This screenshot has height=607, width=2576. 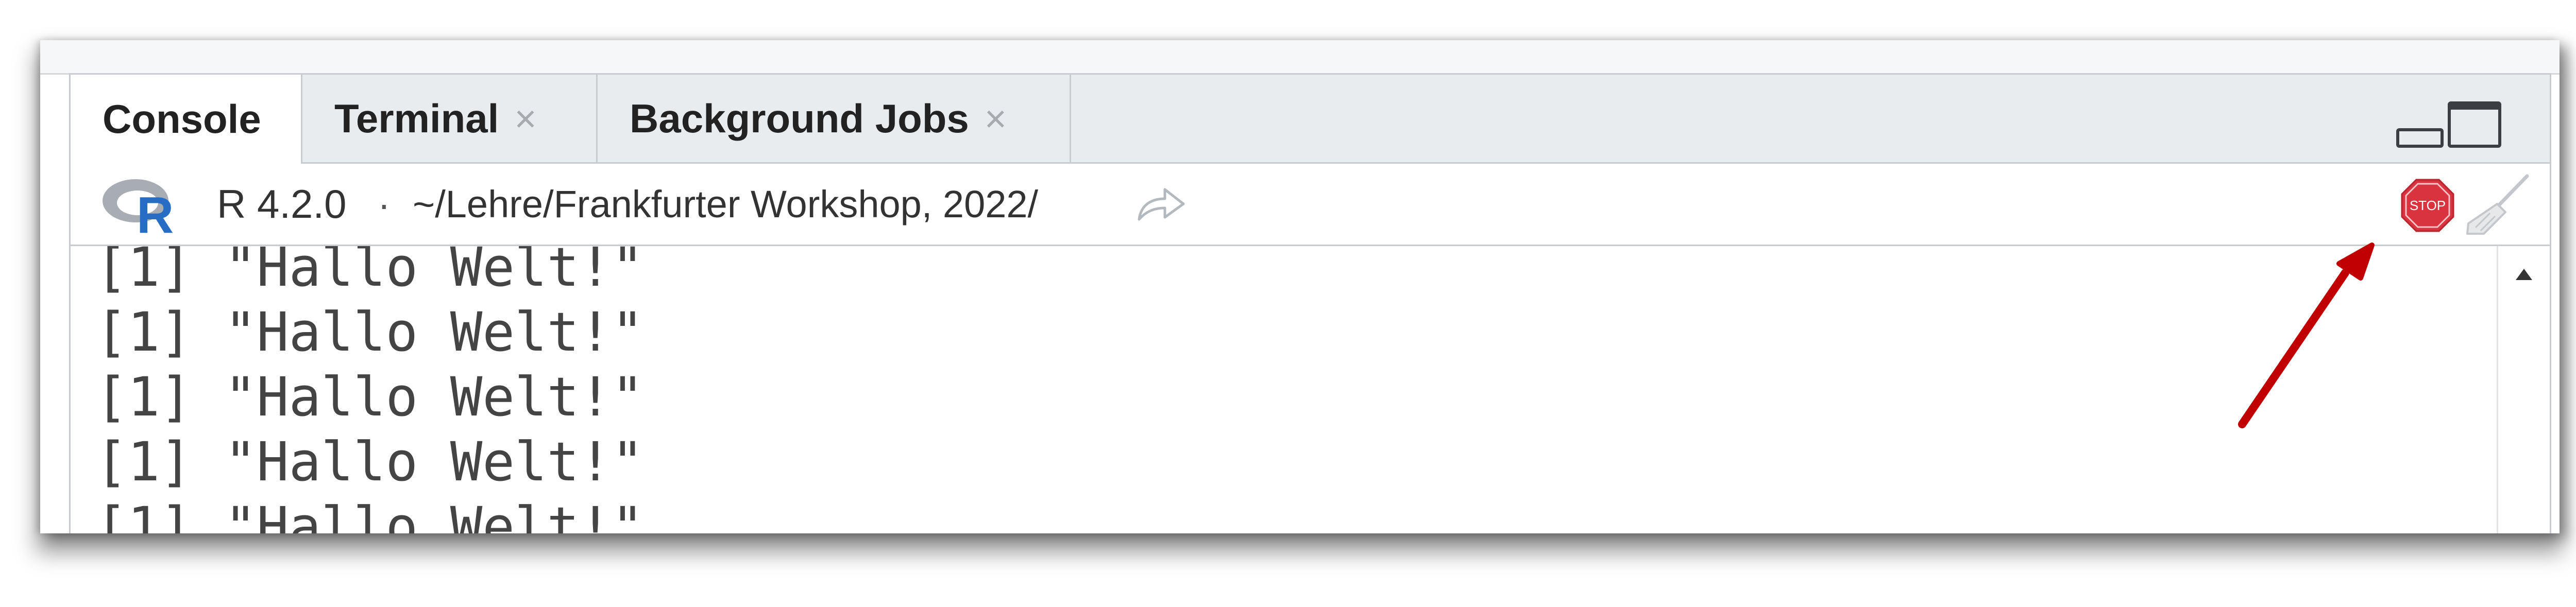 I want to click on pane-window-controls, so click(x=2448, y=124).